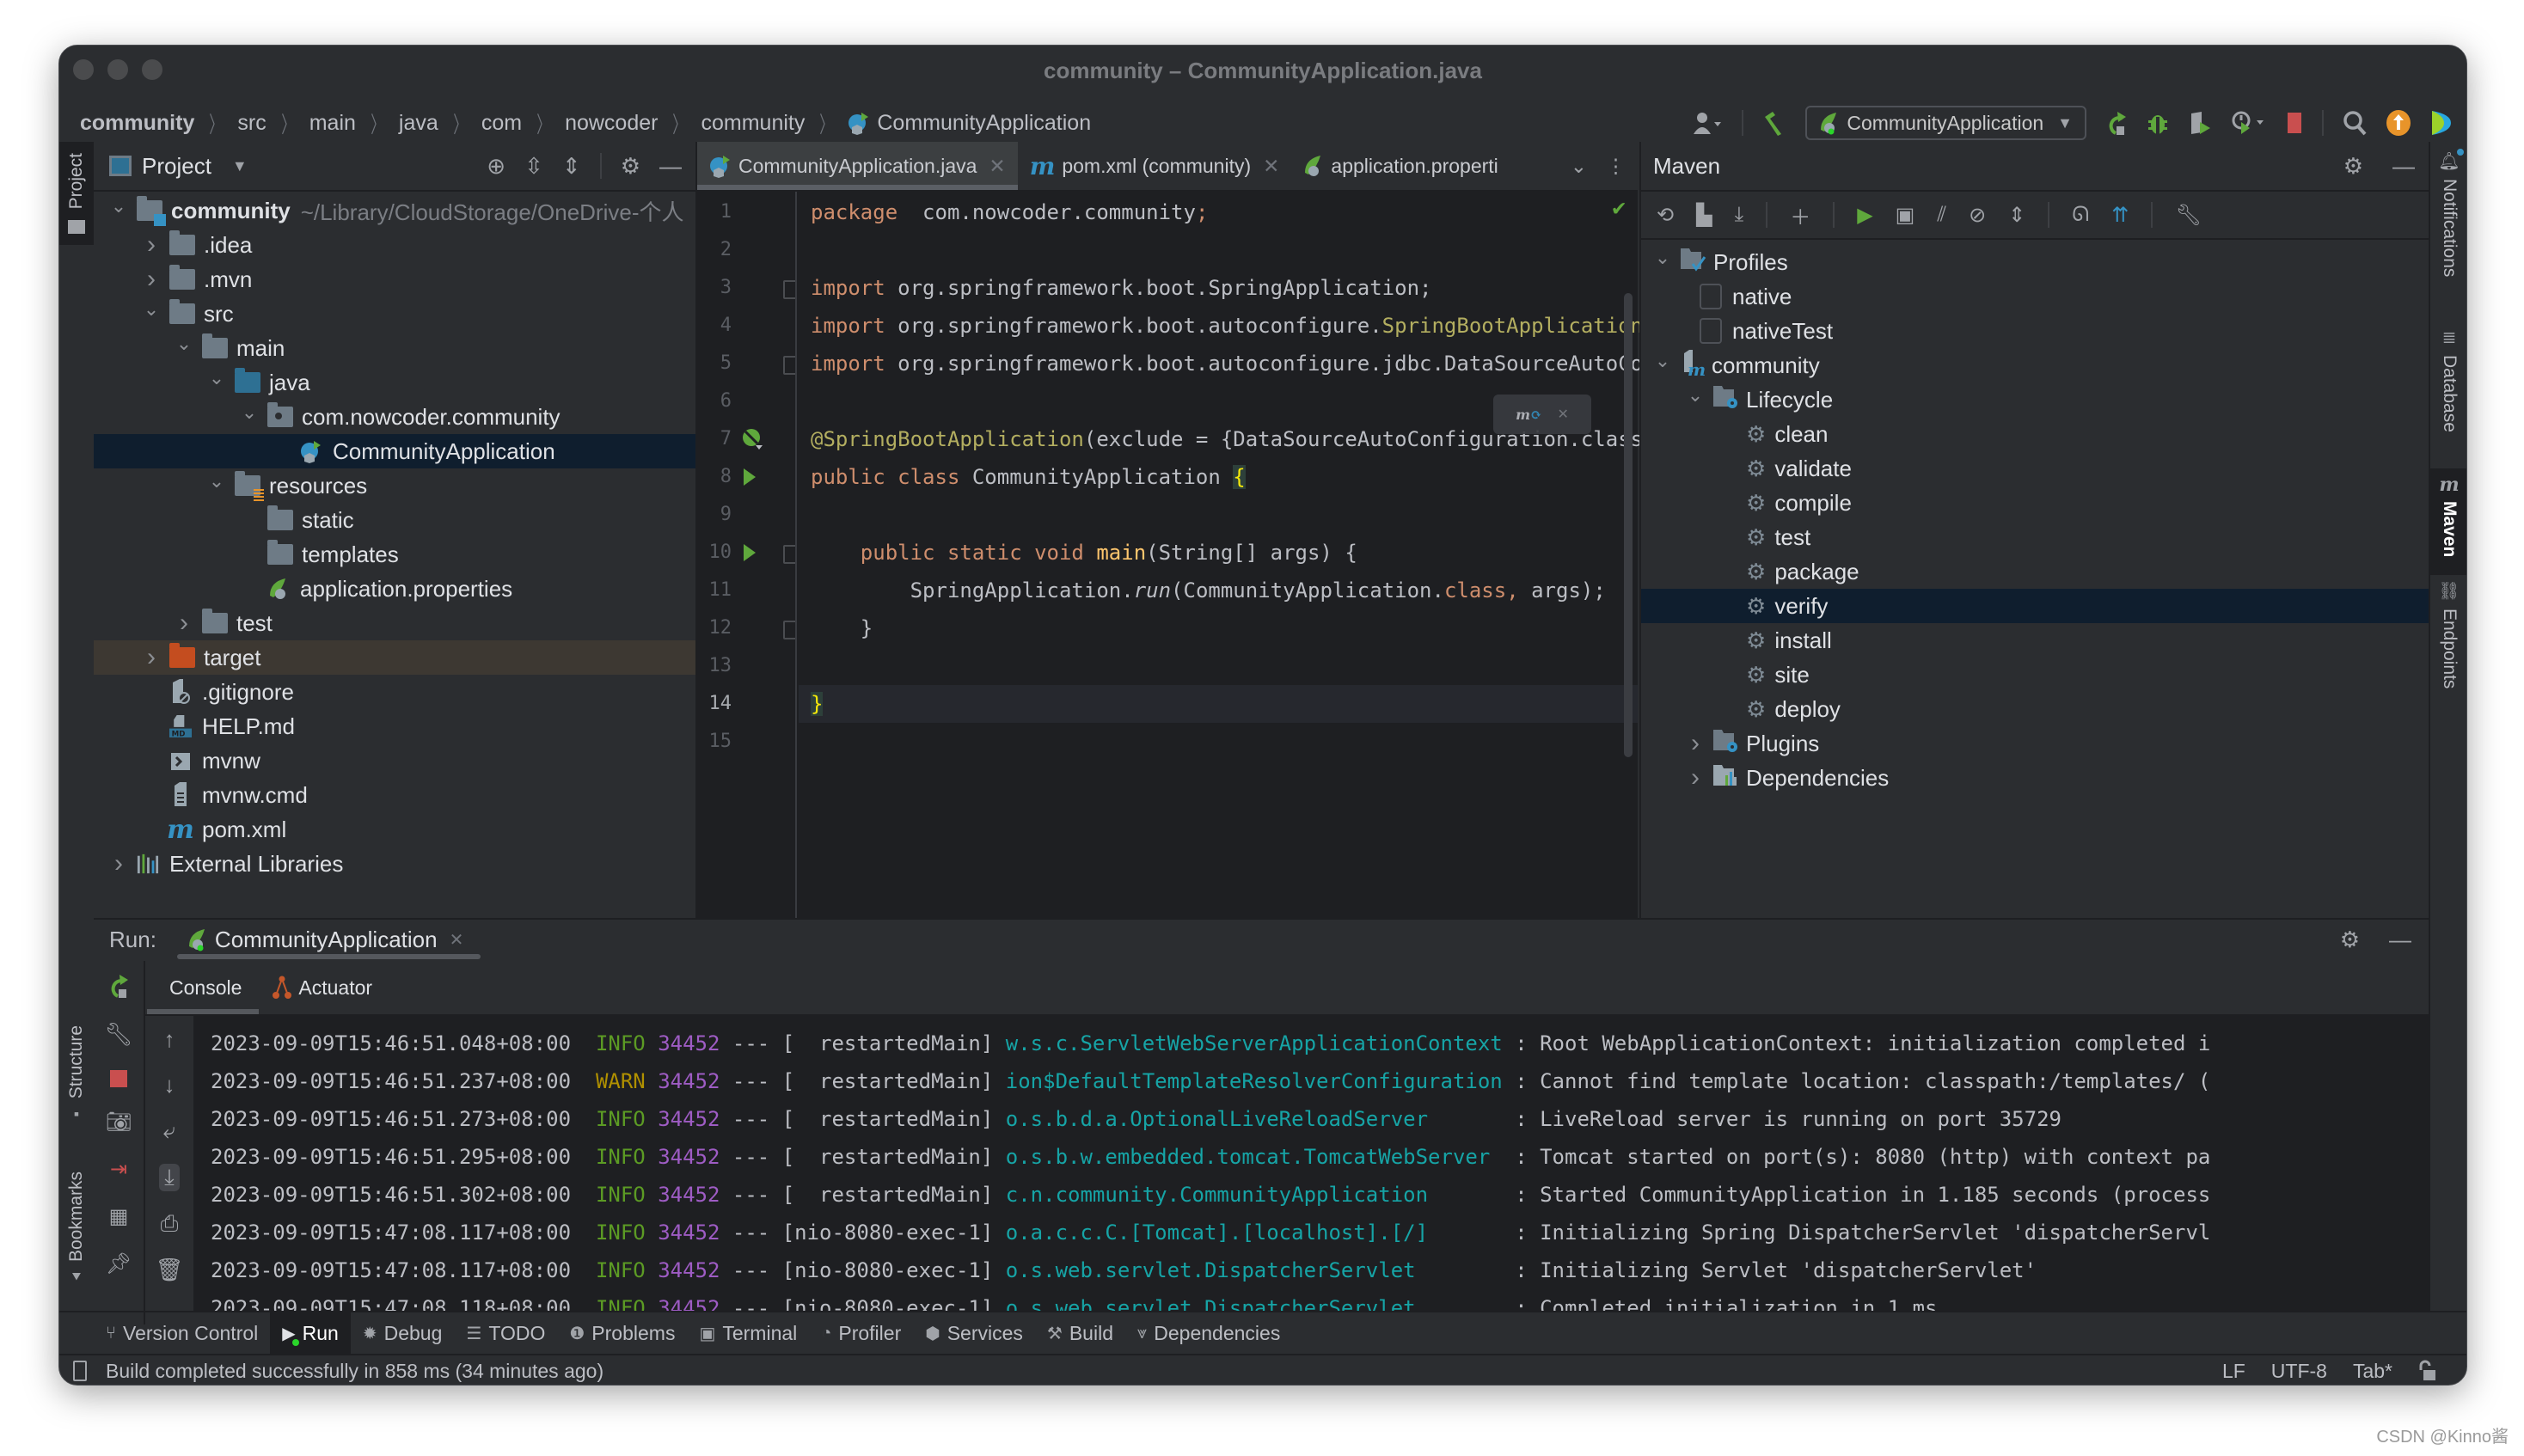  What do you see at coordinates (1905, 215) in the screenshot?
I see `execute-goal-icon: ▣` at bounding box center [1905, 215].